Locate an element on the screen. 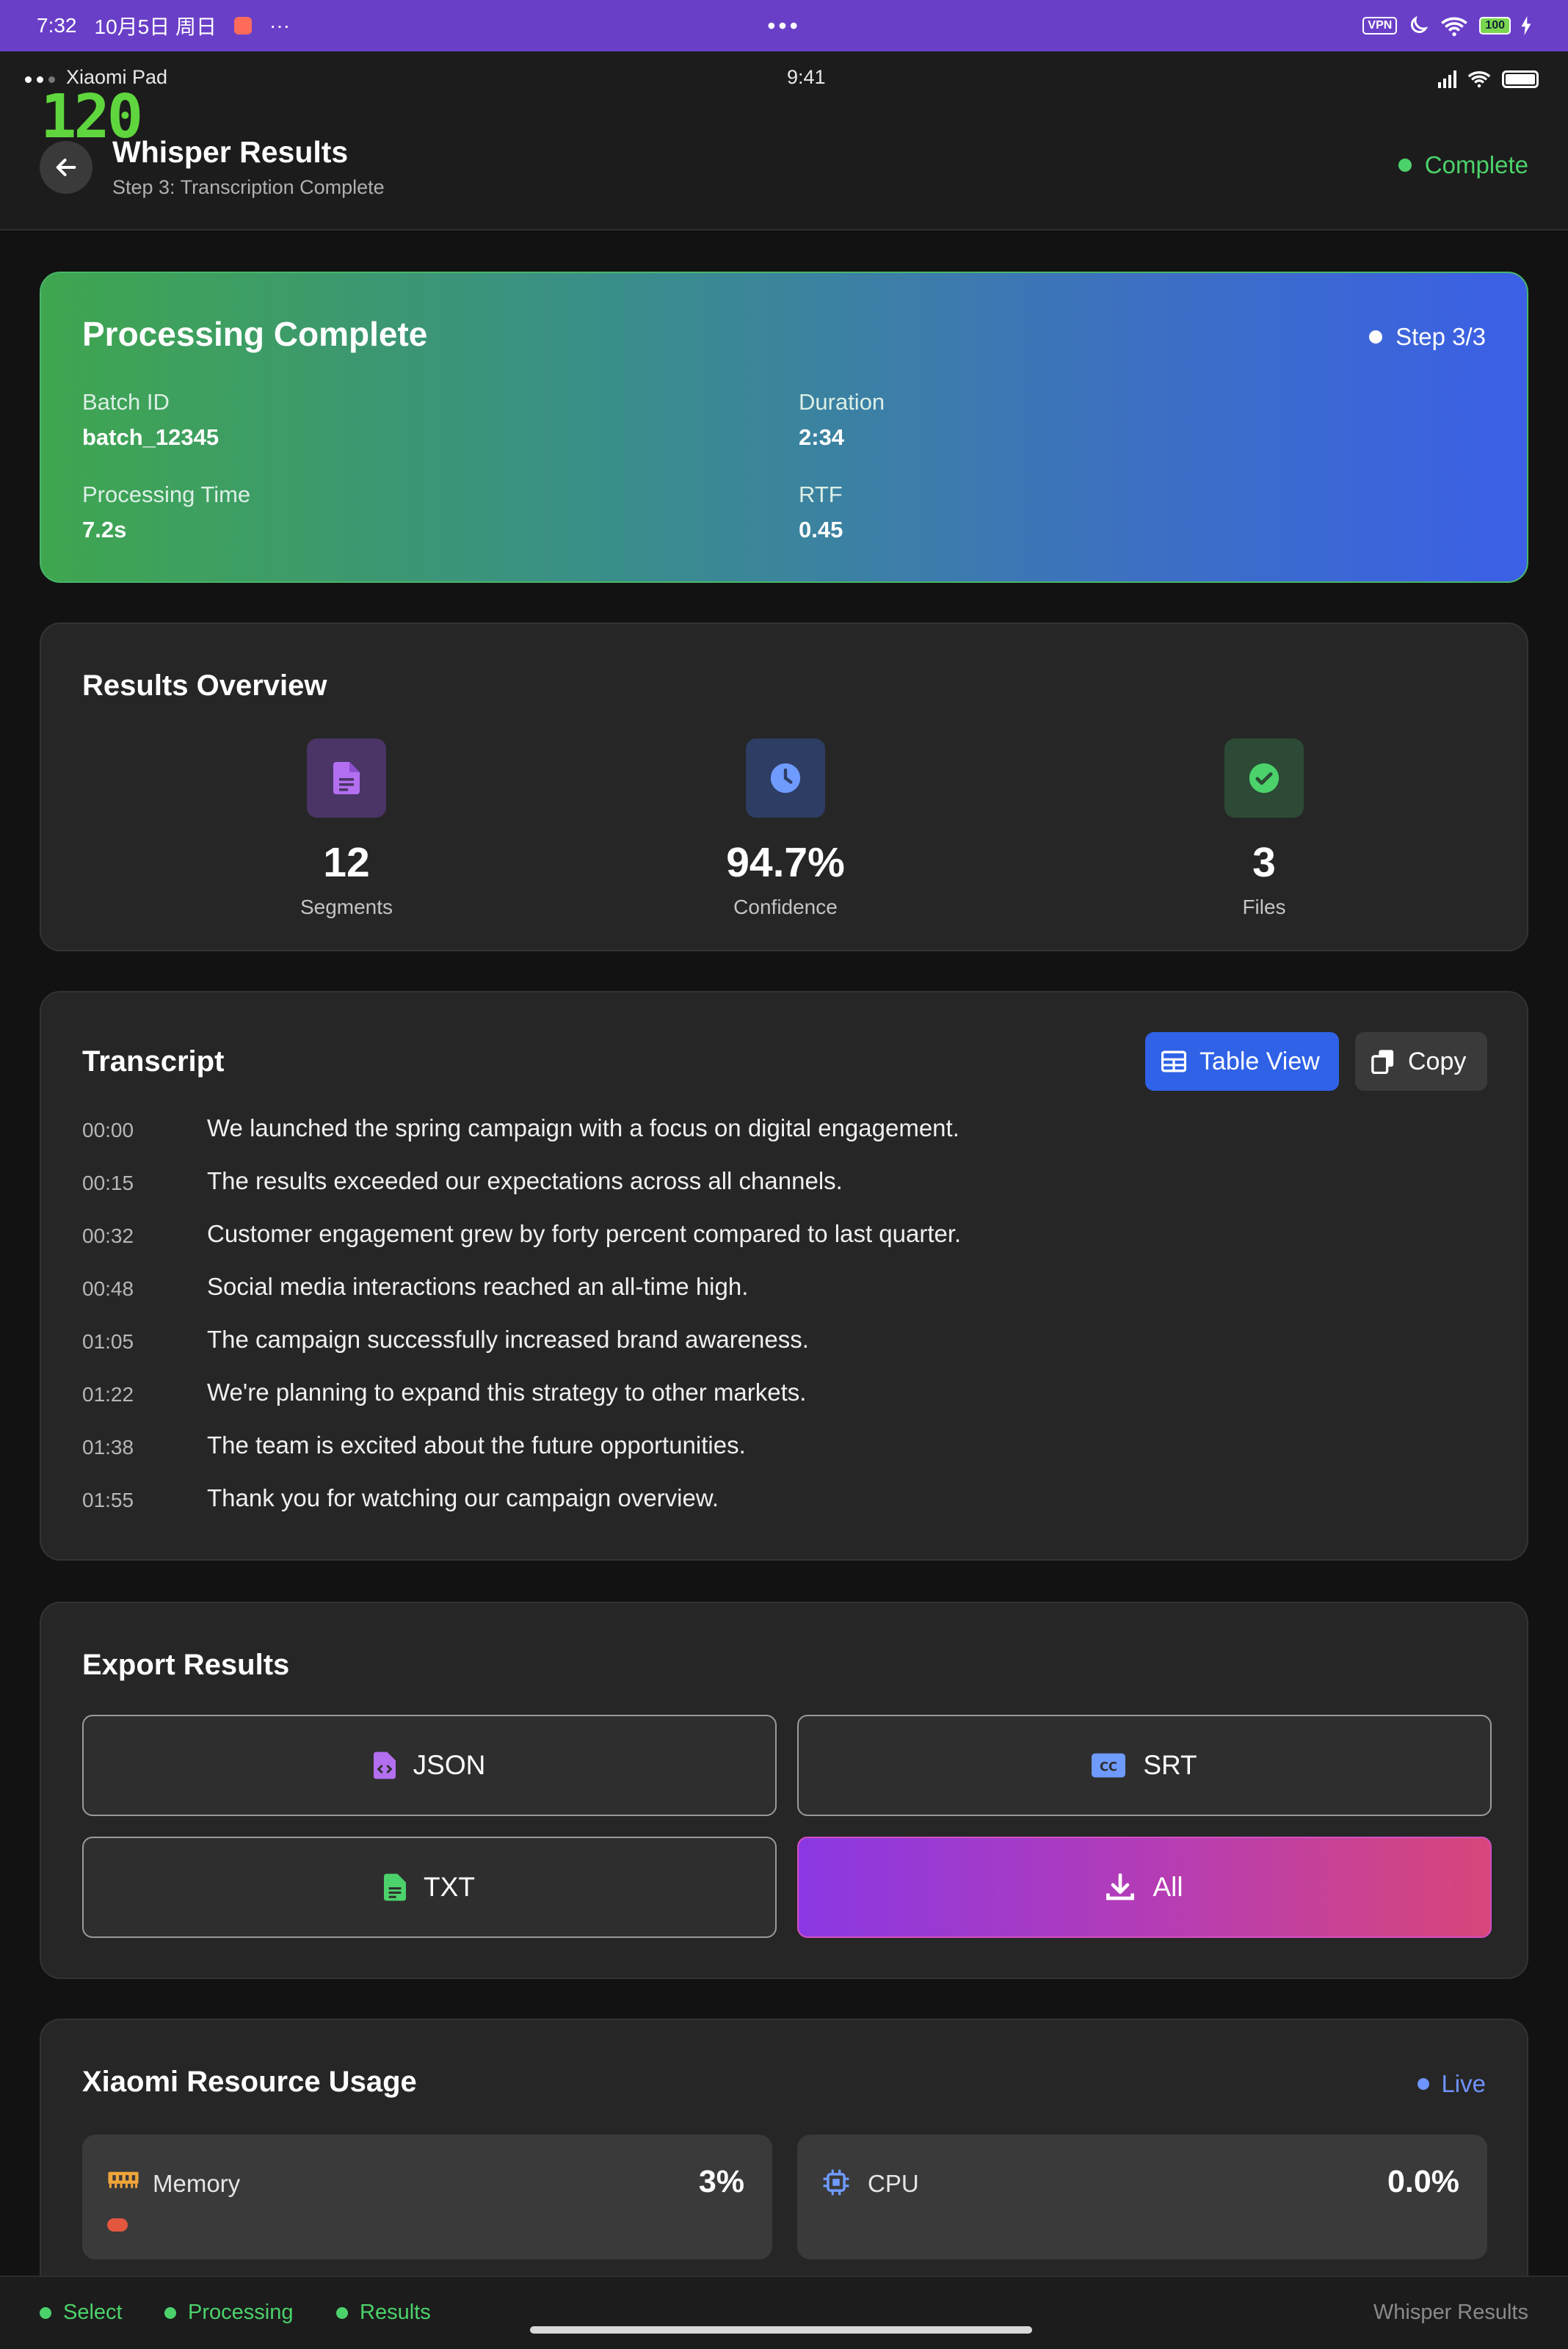 The image size is (1568, 2349). export-srt-button: CC SRT is located at coordinates (1144, 1765).